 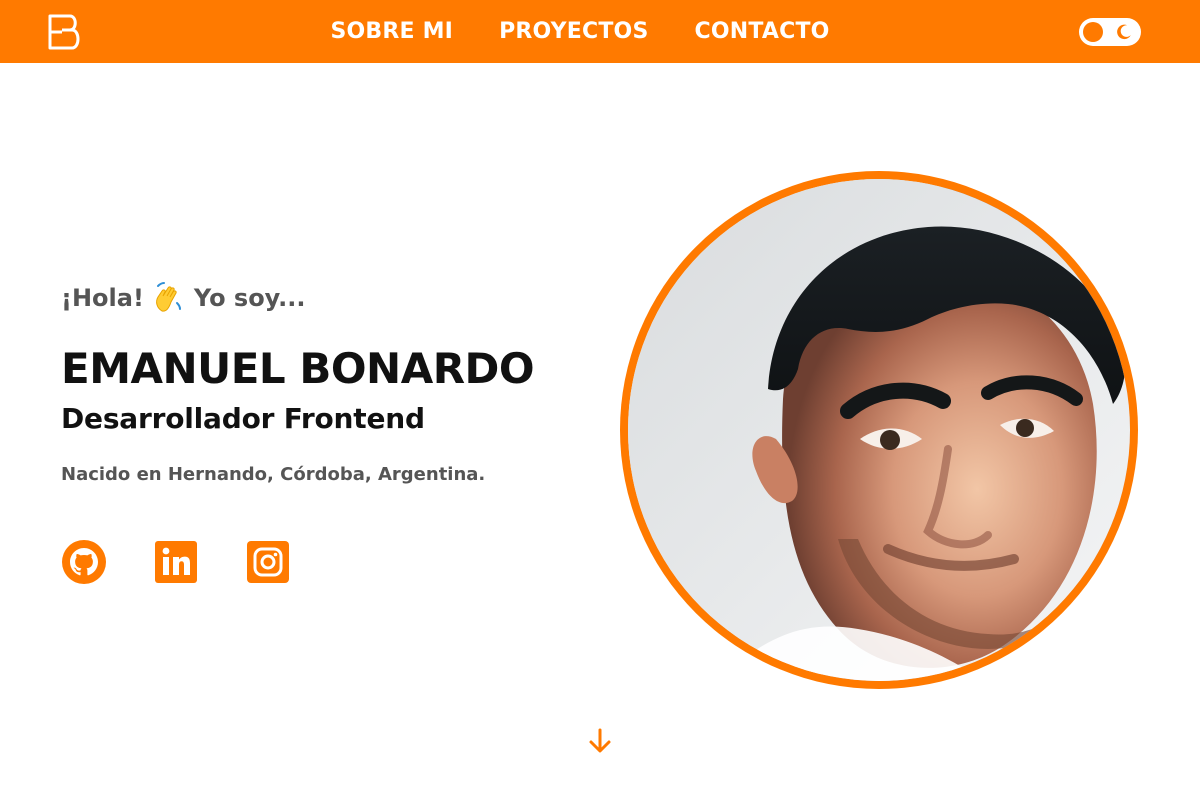 I want to click on linkedin-icon, so click(x=176, y=562).